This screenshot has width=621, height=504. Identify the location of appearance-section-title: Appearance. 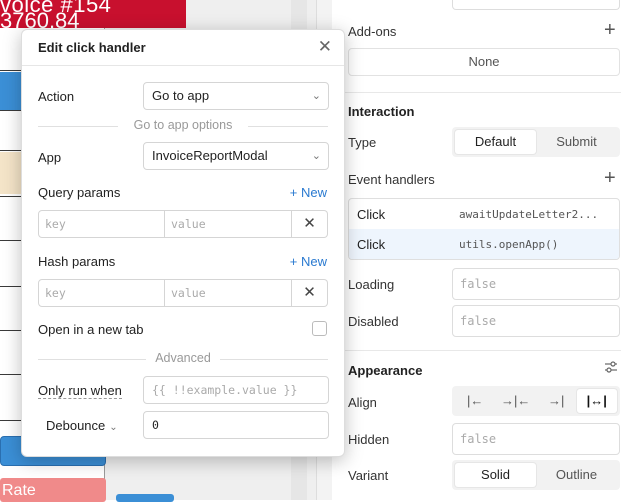
(385, 370).